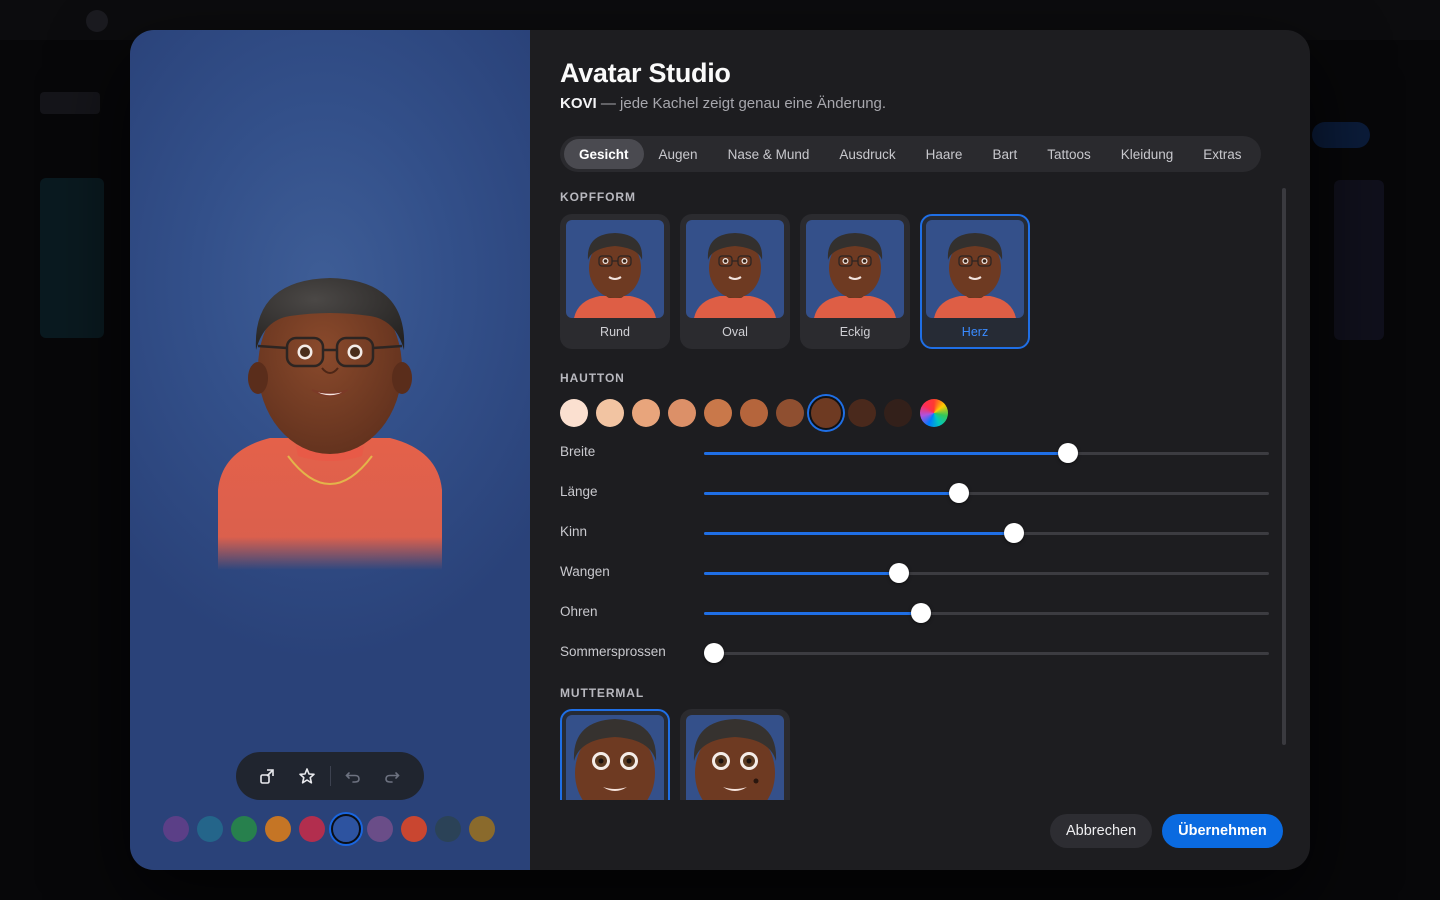 Image resolution: width=1440 pixels, height=900 pixels. I want to click on toolbar-divider, so click(330, 776).